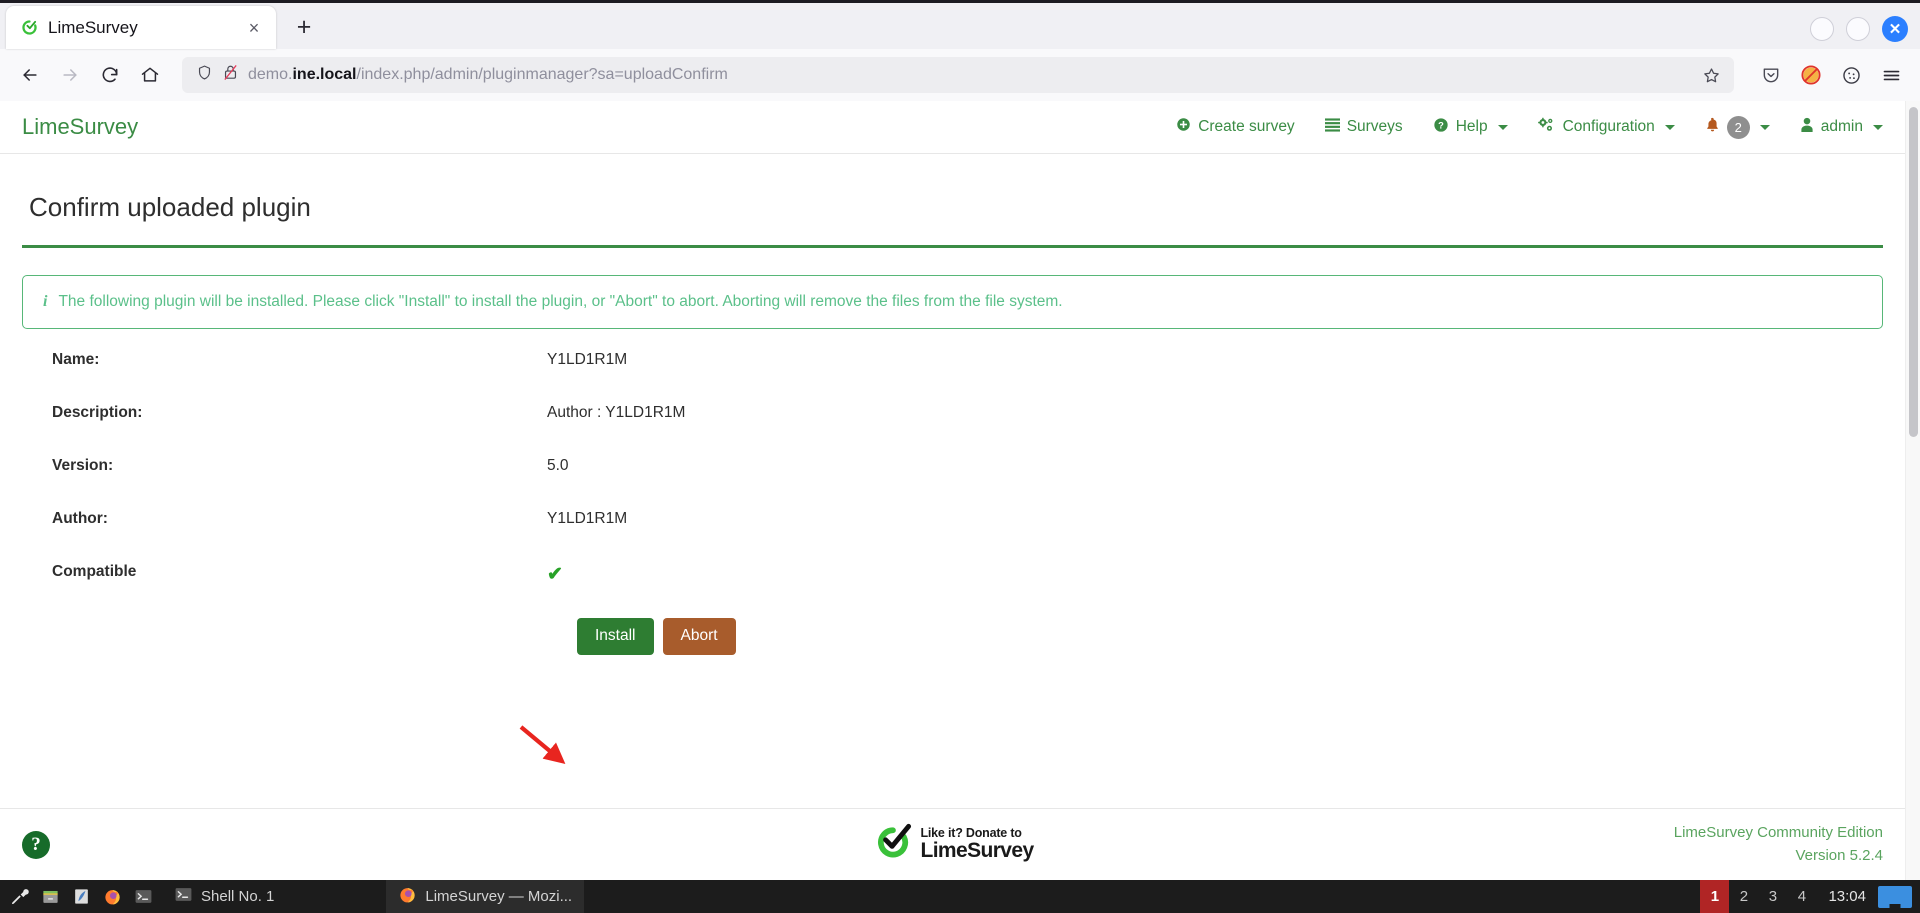 This screenshot has width=1920, height=913. What do you see at coordinates (1895, 29) in the screenshot?
I see `close-window-button: ✕` at bounding box center [1895, 29].